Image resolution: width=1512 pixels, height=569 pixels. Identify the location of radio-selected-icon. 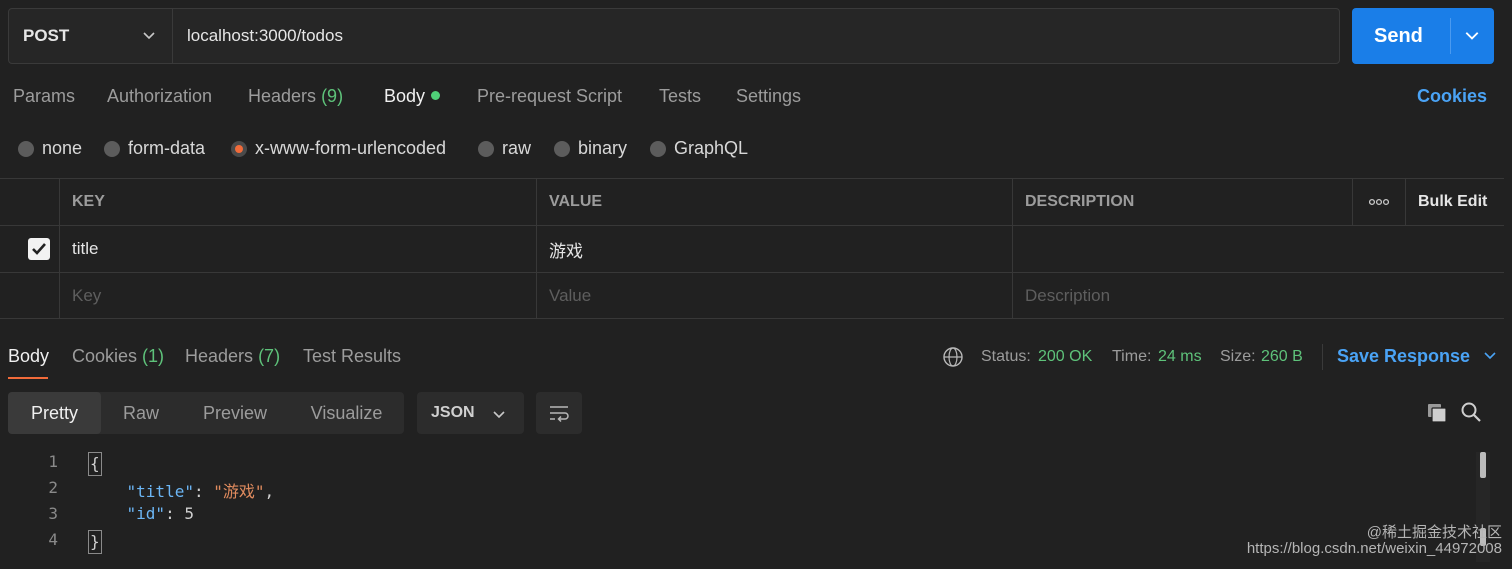
(239, 148).